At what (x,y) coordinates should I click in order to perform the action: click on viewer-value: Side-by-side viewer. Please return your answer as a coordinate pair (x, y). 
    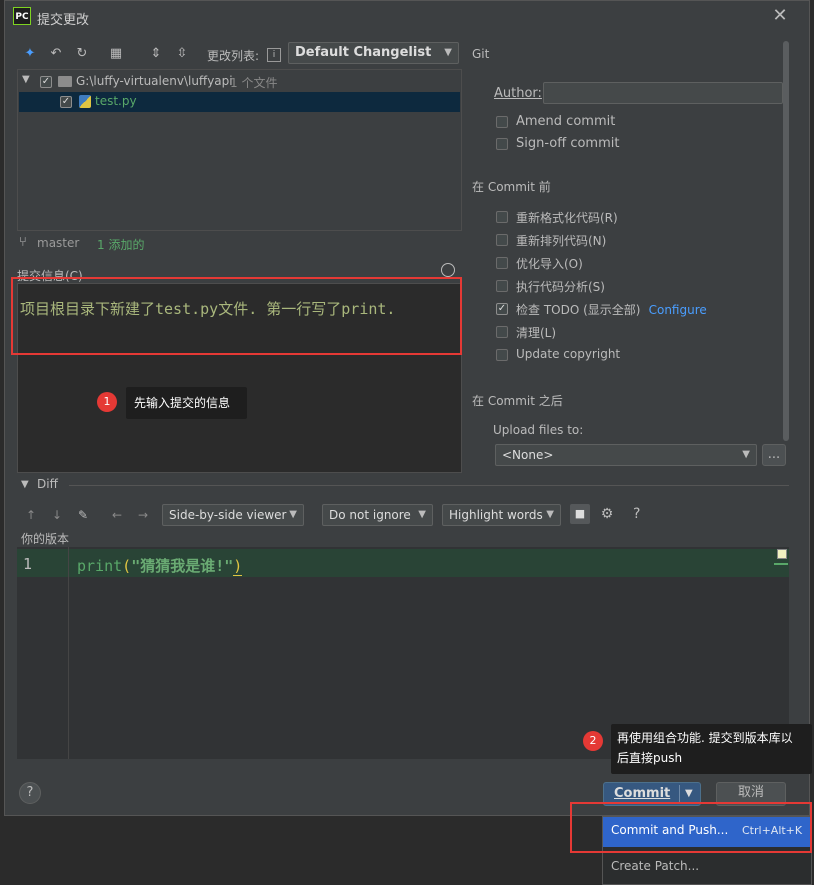
    Looking at the image, I should click on (228, 515).